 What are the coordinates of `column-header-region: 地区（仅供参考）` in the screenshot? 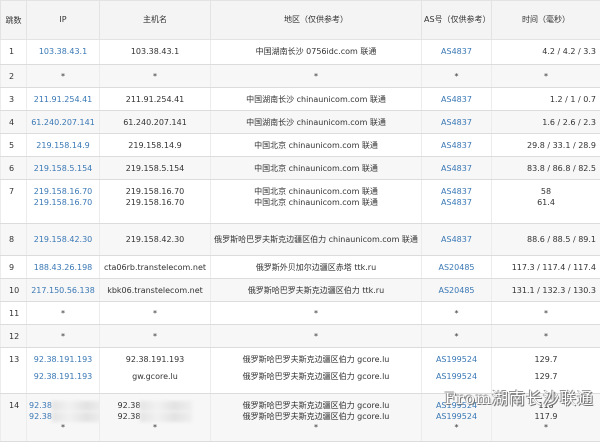 It's located at (316, 20).